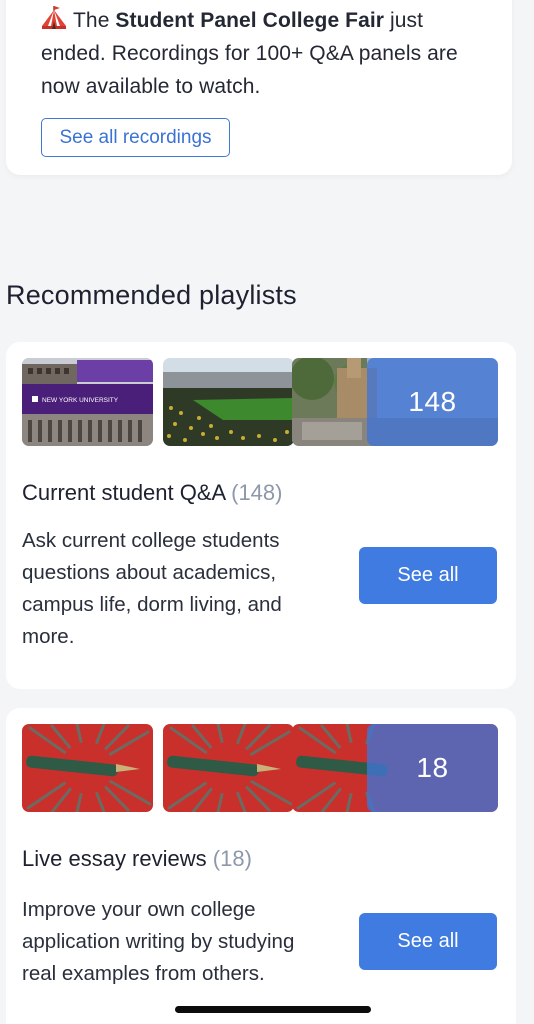 The height and width of the screenshot is (1024, 534). What do you see at coordinates (151, 295) in the screenshot?
I see `section-title: Recommended playlists` at bounding box center [151, 295].